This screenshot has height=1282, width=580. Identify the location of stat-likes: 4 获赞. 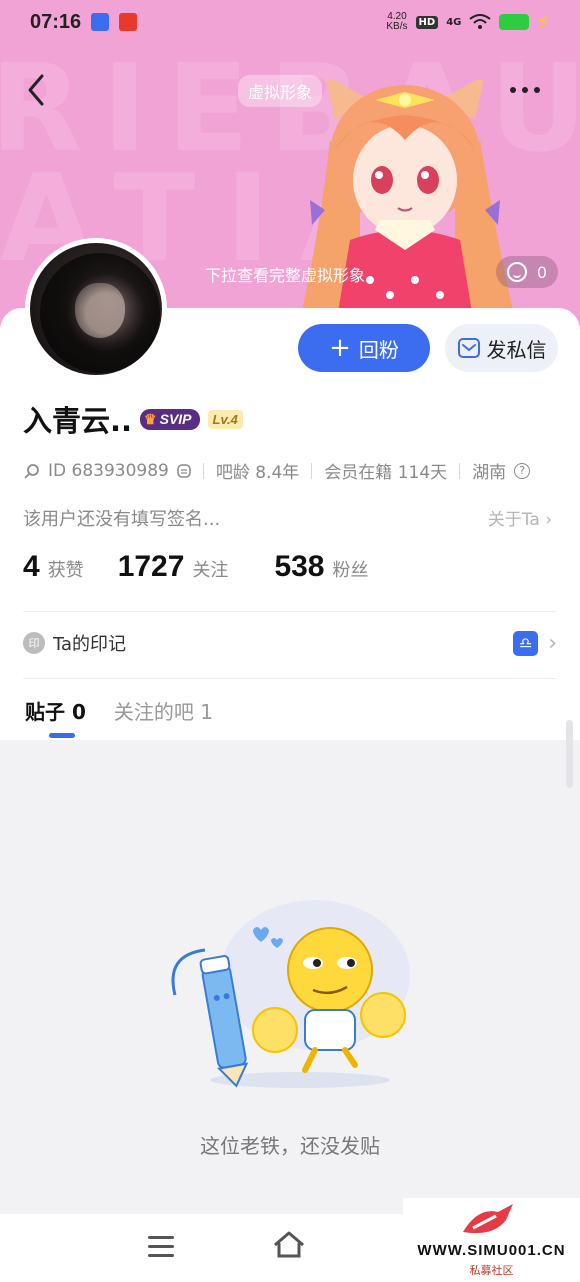
(53, 567).